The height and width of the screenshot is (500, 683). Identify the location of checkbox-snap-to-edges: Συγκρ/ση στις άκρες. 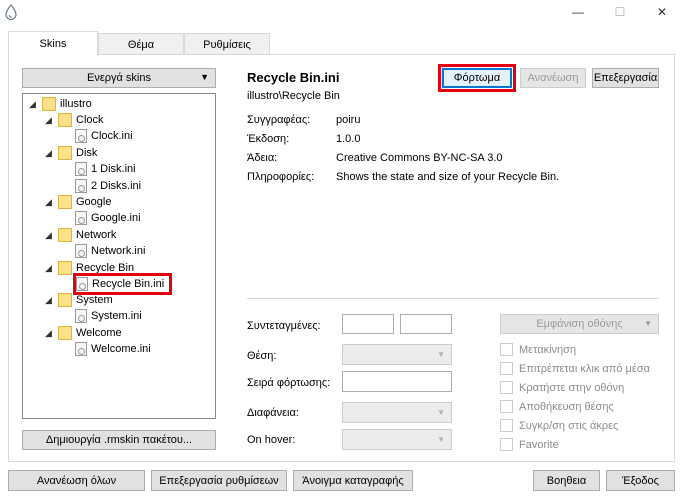
(559, 425).